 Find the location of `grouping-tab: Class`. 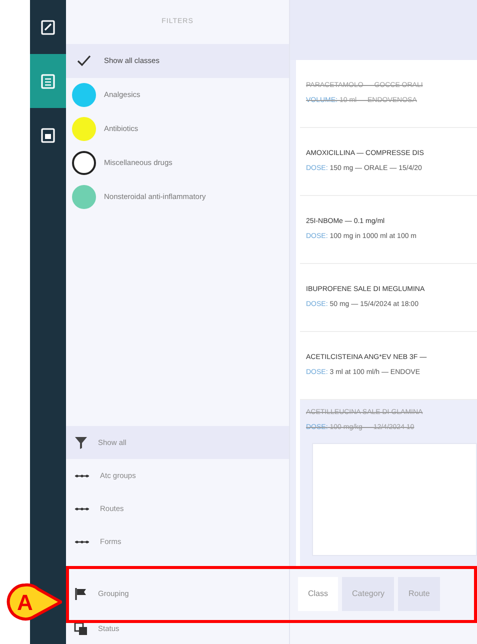

grouping-tab: Class is located at coordinates (318, 594).